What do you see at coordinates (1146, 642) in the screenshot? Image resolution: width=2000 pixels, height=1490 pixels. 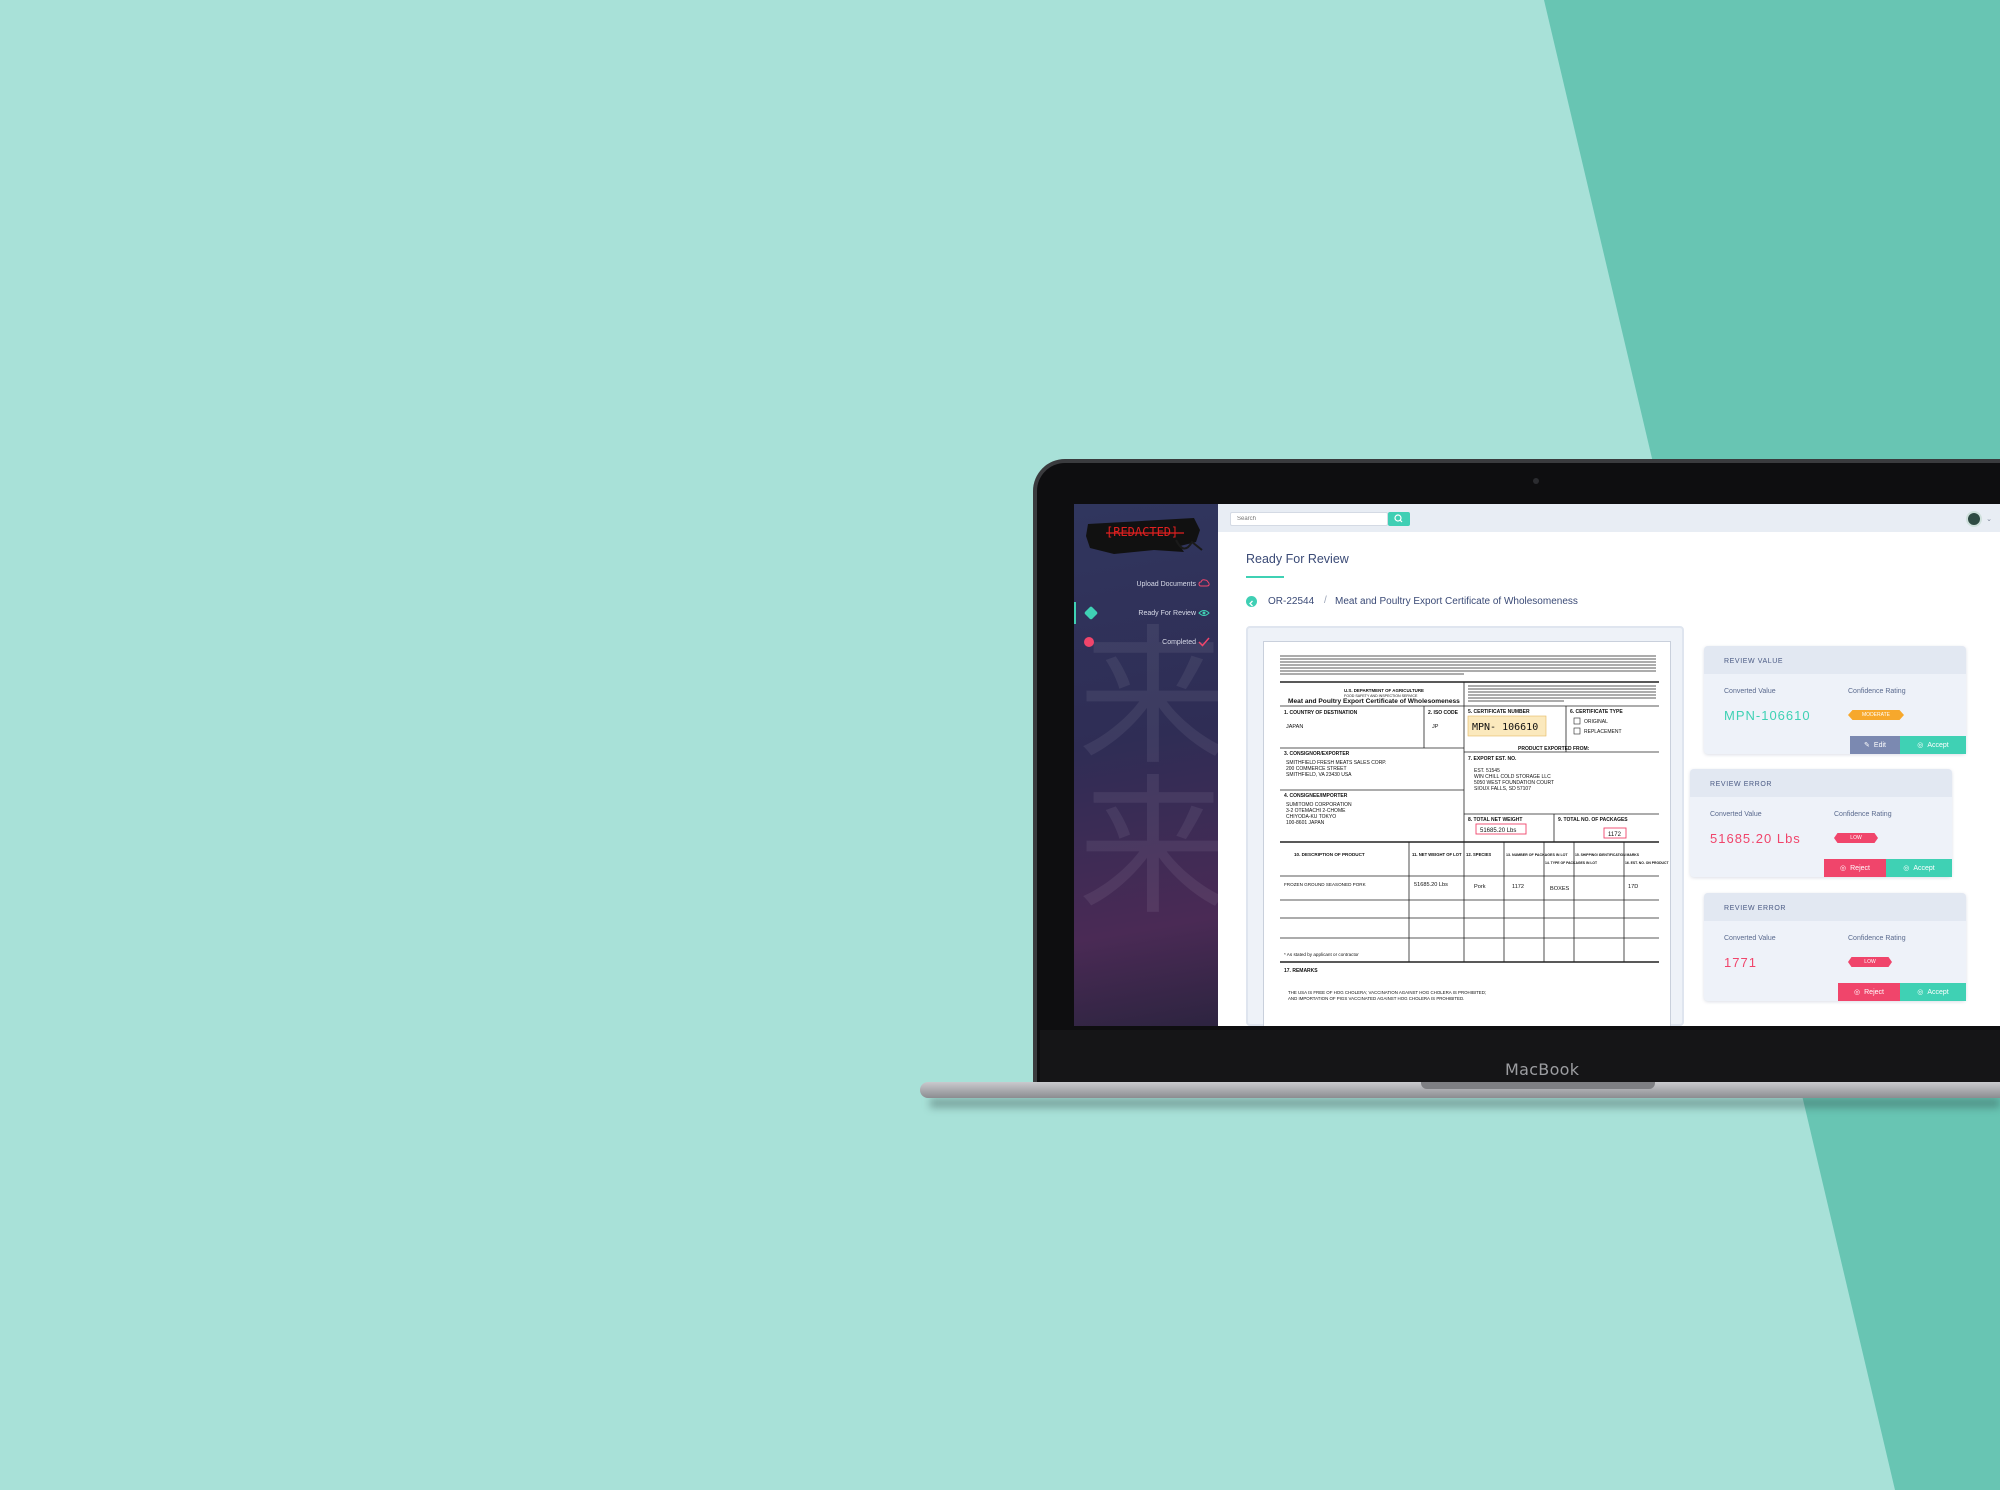 I see `nav-completed: Completed` at bounding box center [1146, 642].